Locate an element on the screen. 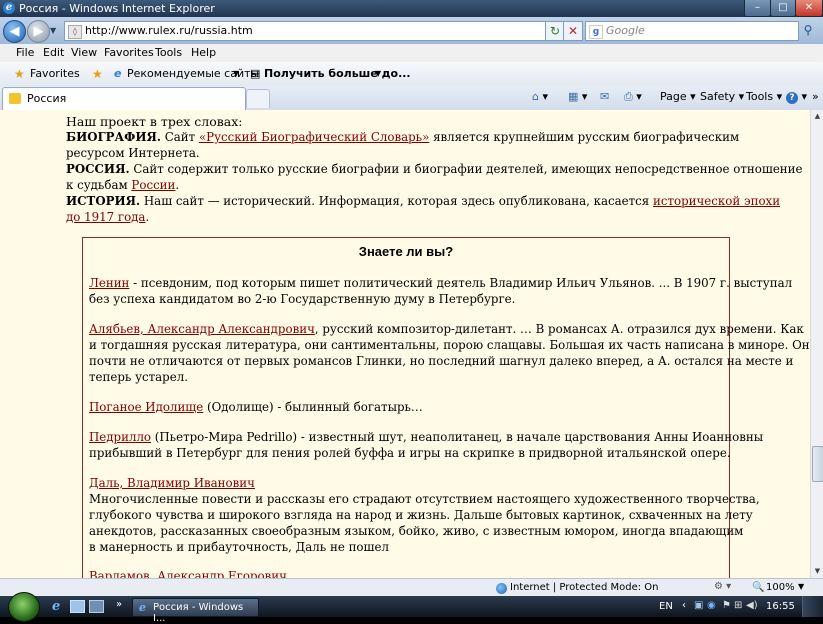  tray-network-icon: ⊞ is located at coordinates (738, 605).